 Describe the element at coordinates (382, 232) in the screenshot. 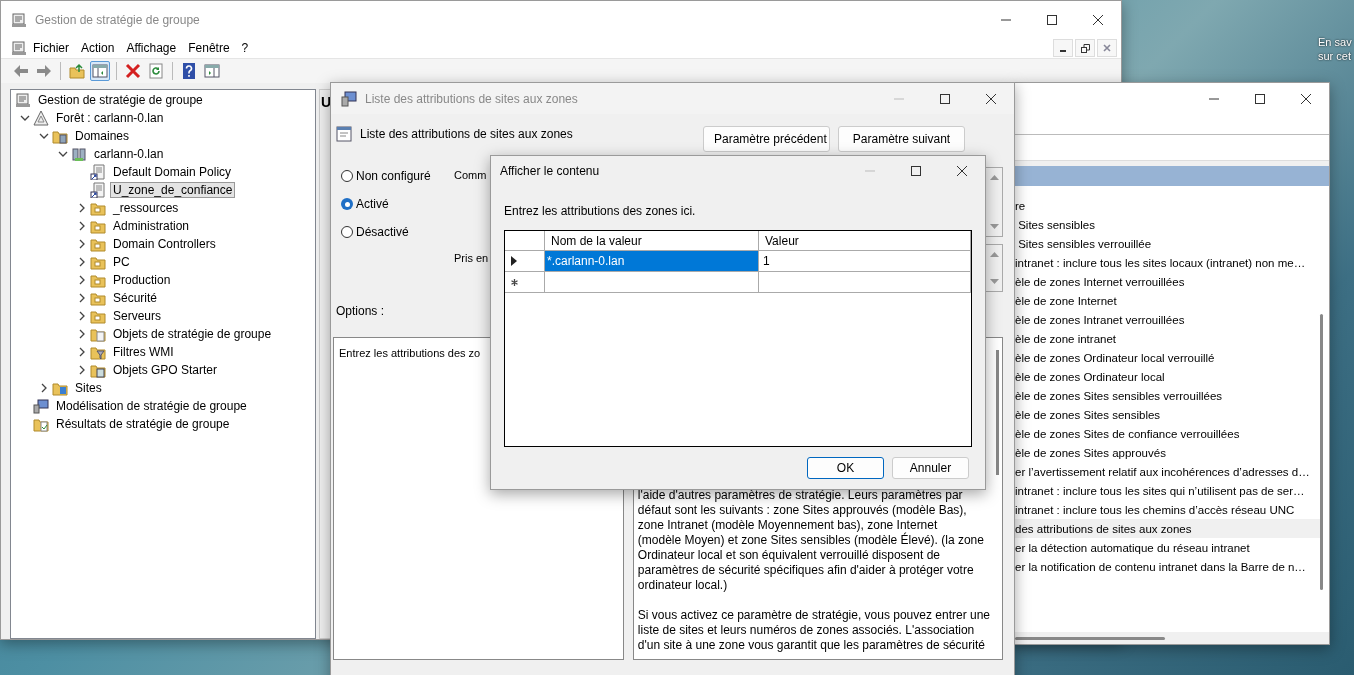

I see `radio-label: Désactivé` at that location.